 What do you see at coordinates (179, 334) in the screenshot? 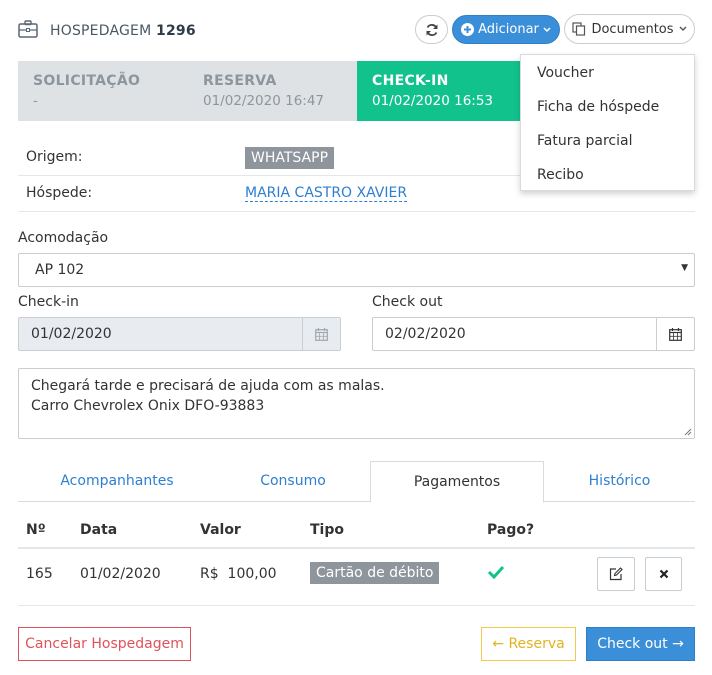
I see `checkin-date-field: 01/02/2020` at bounding box center [179, 334].